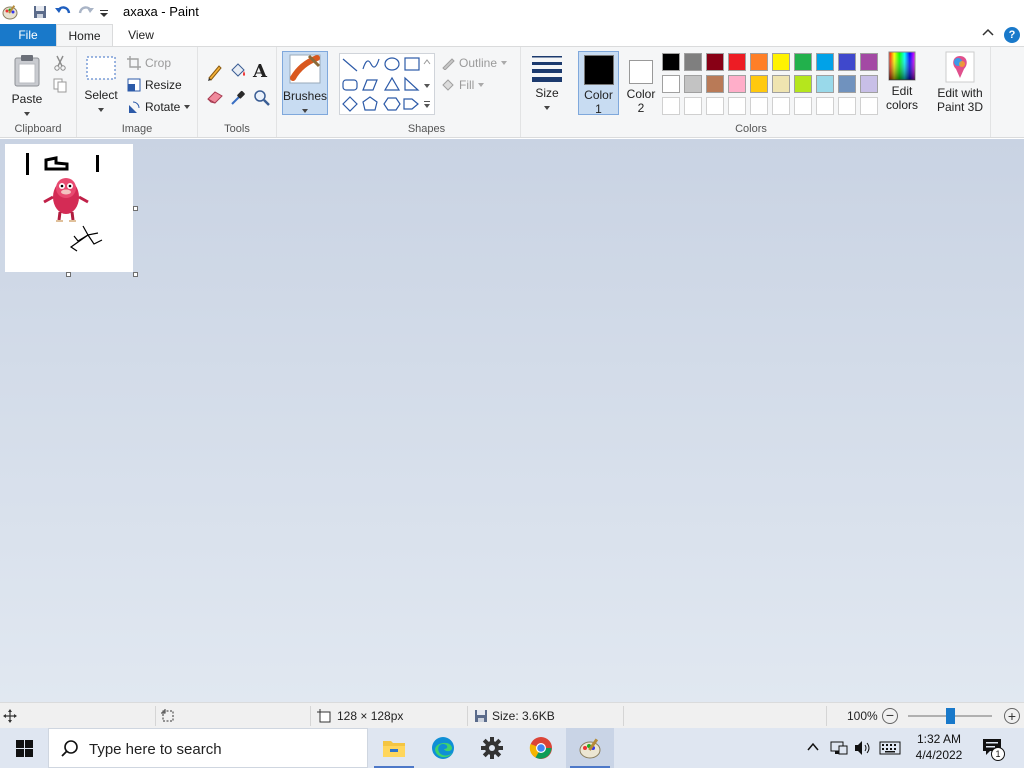  I want to click on edit-with-paint3d-button: Edit with Paint 3D, so click(960, 83).